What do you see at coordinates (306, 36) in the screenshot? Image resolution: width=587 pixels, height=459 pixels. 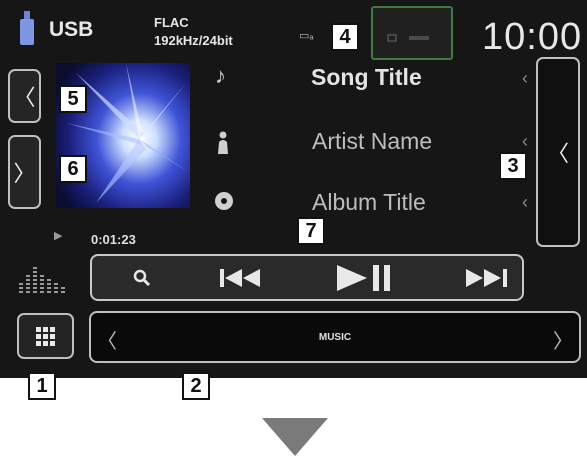 I see `message-icon: ▭ₐ` at bounding box center [306, 36].